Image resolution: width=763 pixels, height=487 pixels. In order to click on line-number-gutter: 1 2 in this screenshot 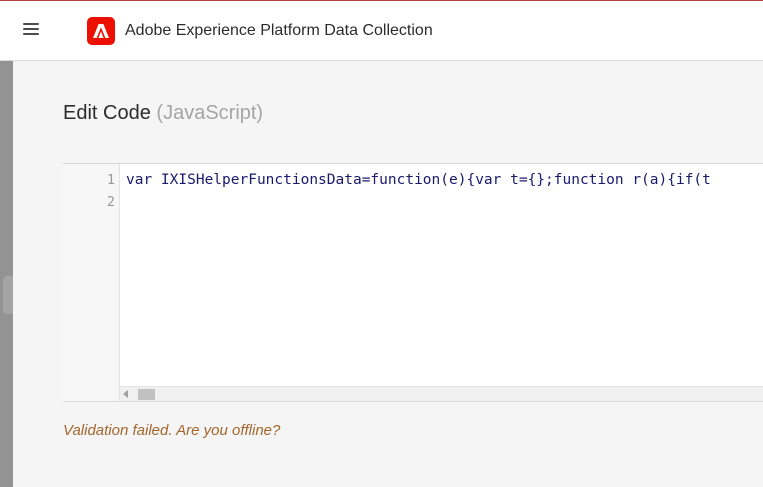, I will do `click(91, 283)`.